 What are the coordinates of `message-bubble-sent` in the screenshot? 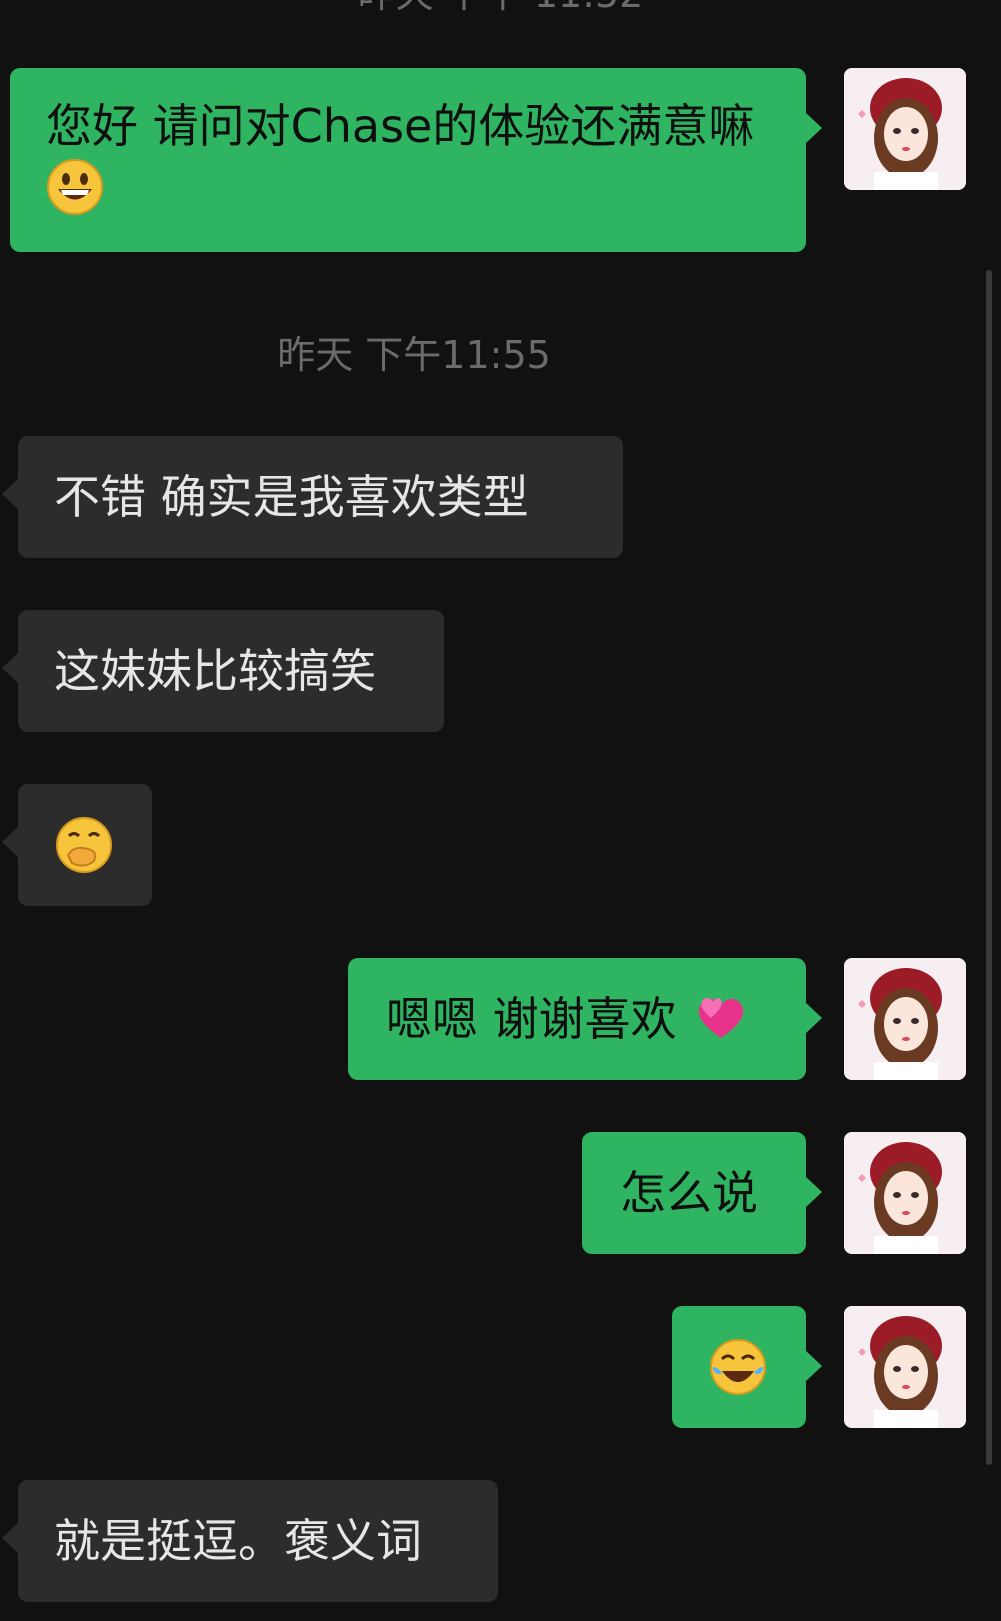 It's located at (747, 1367).